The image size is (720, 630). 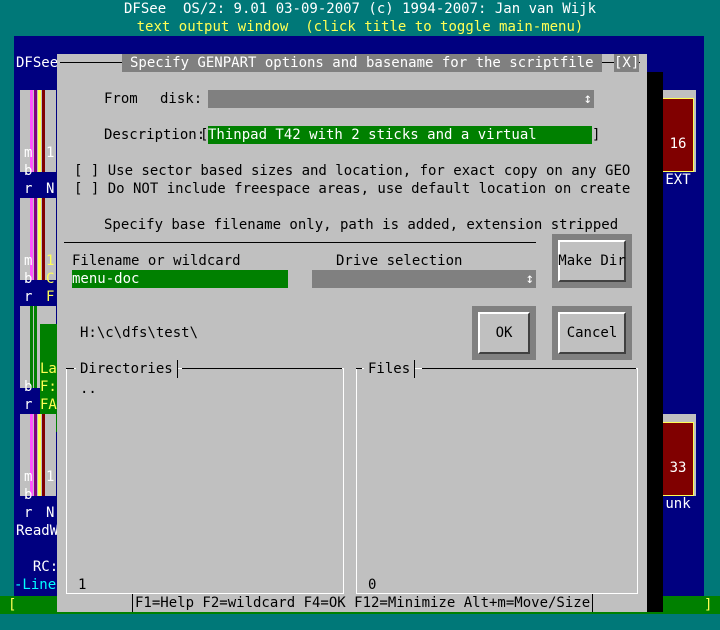 I want to click on ok-button-label: OK, so click(x=504, y=333).